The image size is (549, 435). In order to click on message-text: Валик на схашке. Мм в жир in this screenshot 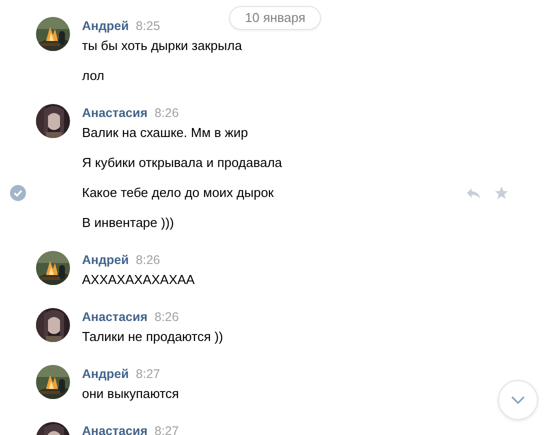, I will do `click(165, 133)`.